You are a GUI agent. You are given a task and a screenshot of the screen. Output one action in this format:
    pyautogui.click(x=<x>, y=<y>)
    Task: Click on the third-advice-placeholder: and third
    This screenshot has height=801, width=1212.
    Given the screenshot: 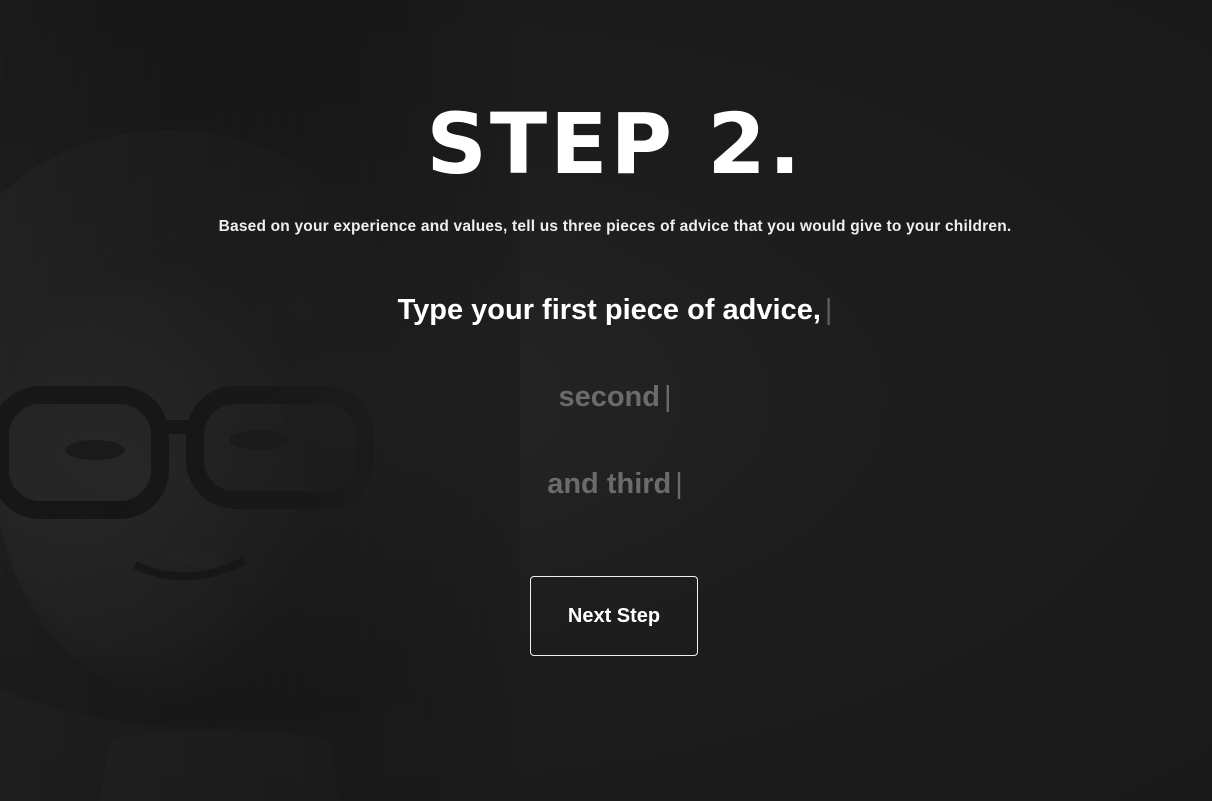 What is the action you would take?
    pyautogui.click(x=609, y=484)
    